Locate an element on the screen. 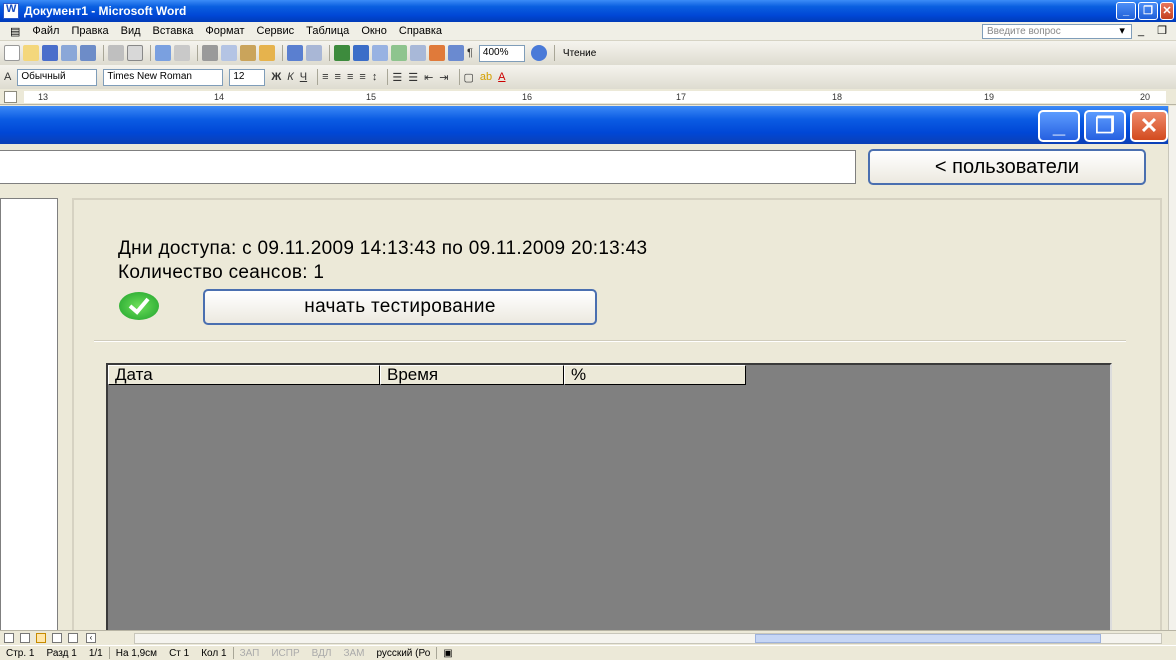 The width and height of the screenshot is (1176, 660). close-icon: ✕ is located at coordinates (1167, 11).